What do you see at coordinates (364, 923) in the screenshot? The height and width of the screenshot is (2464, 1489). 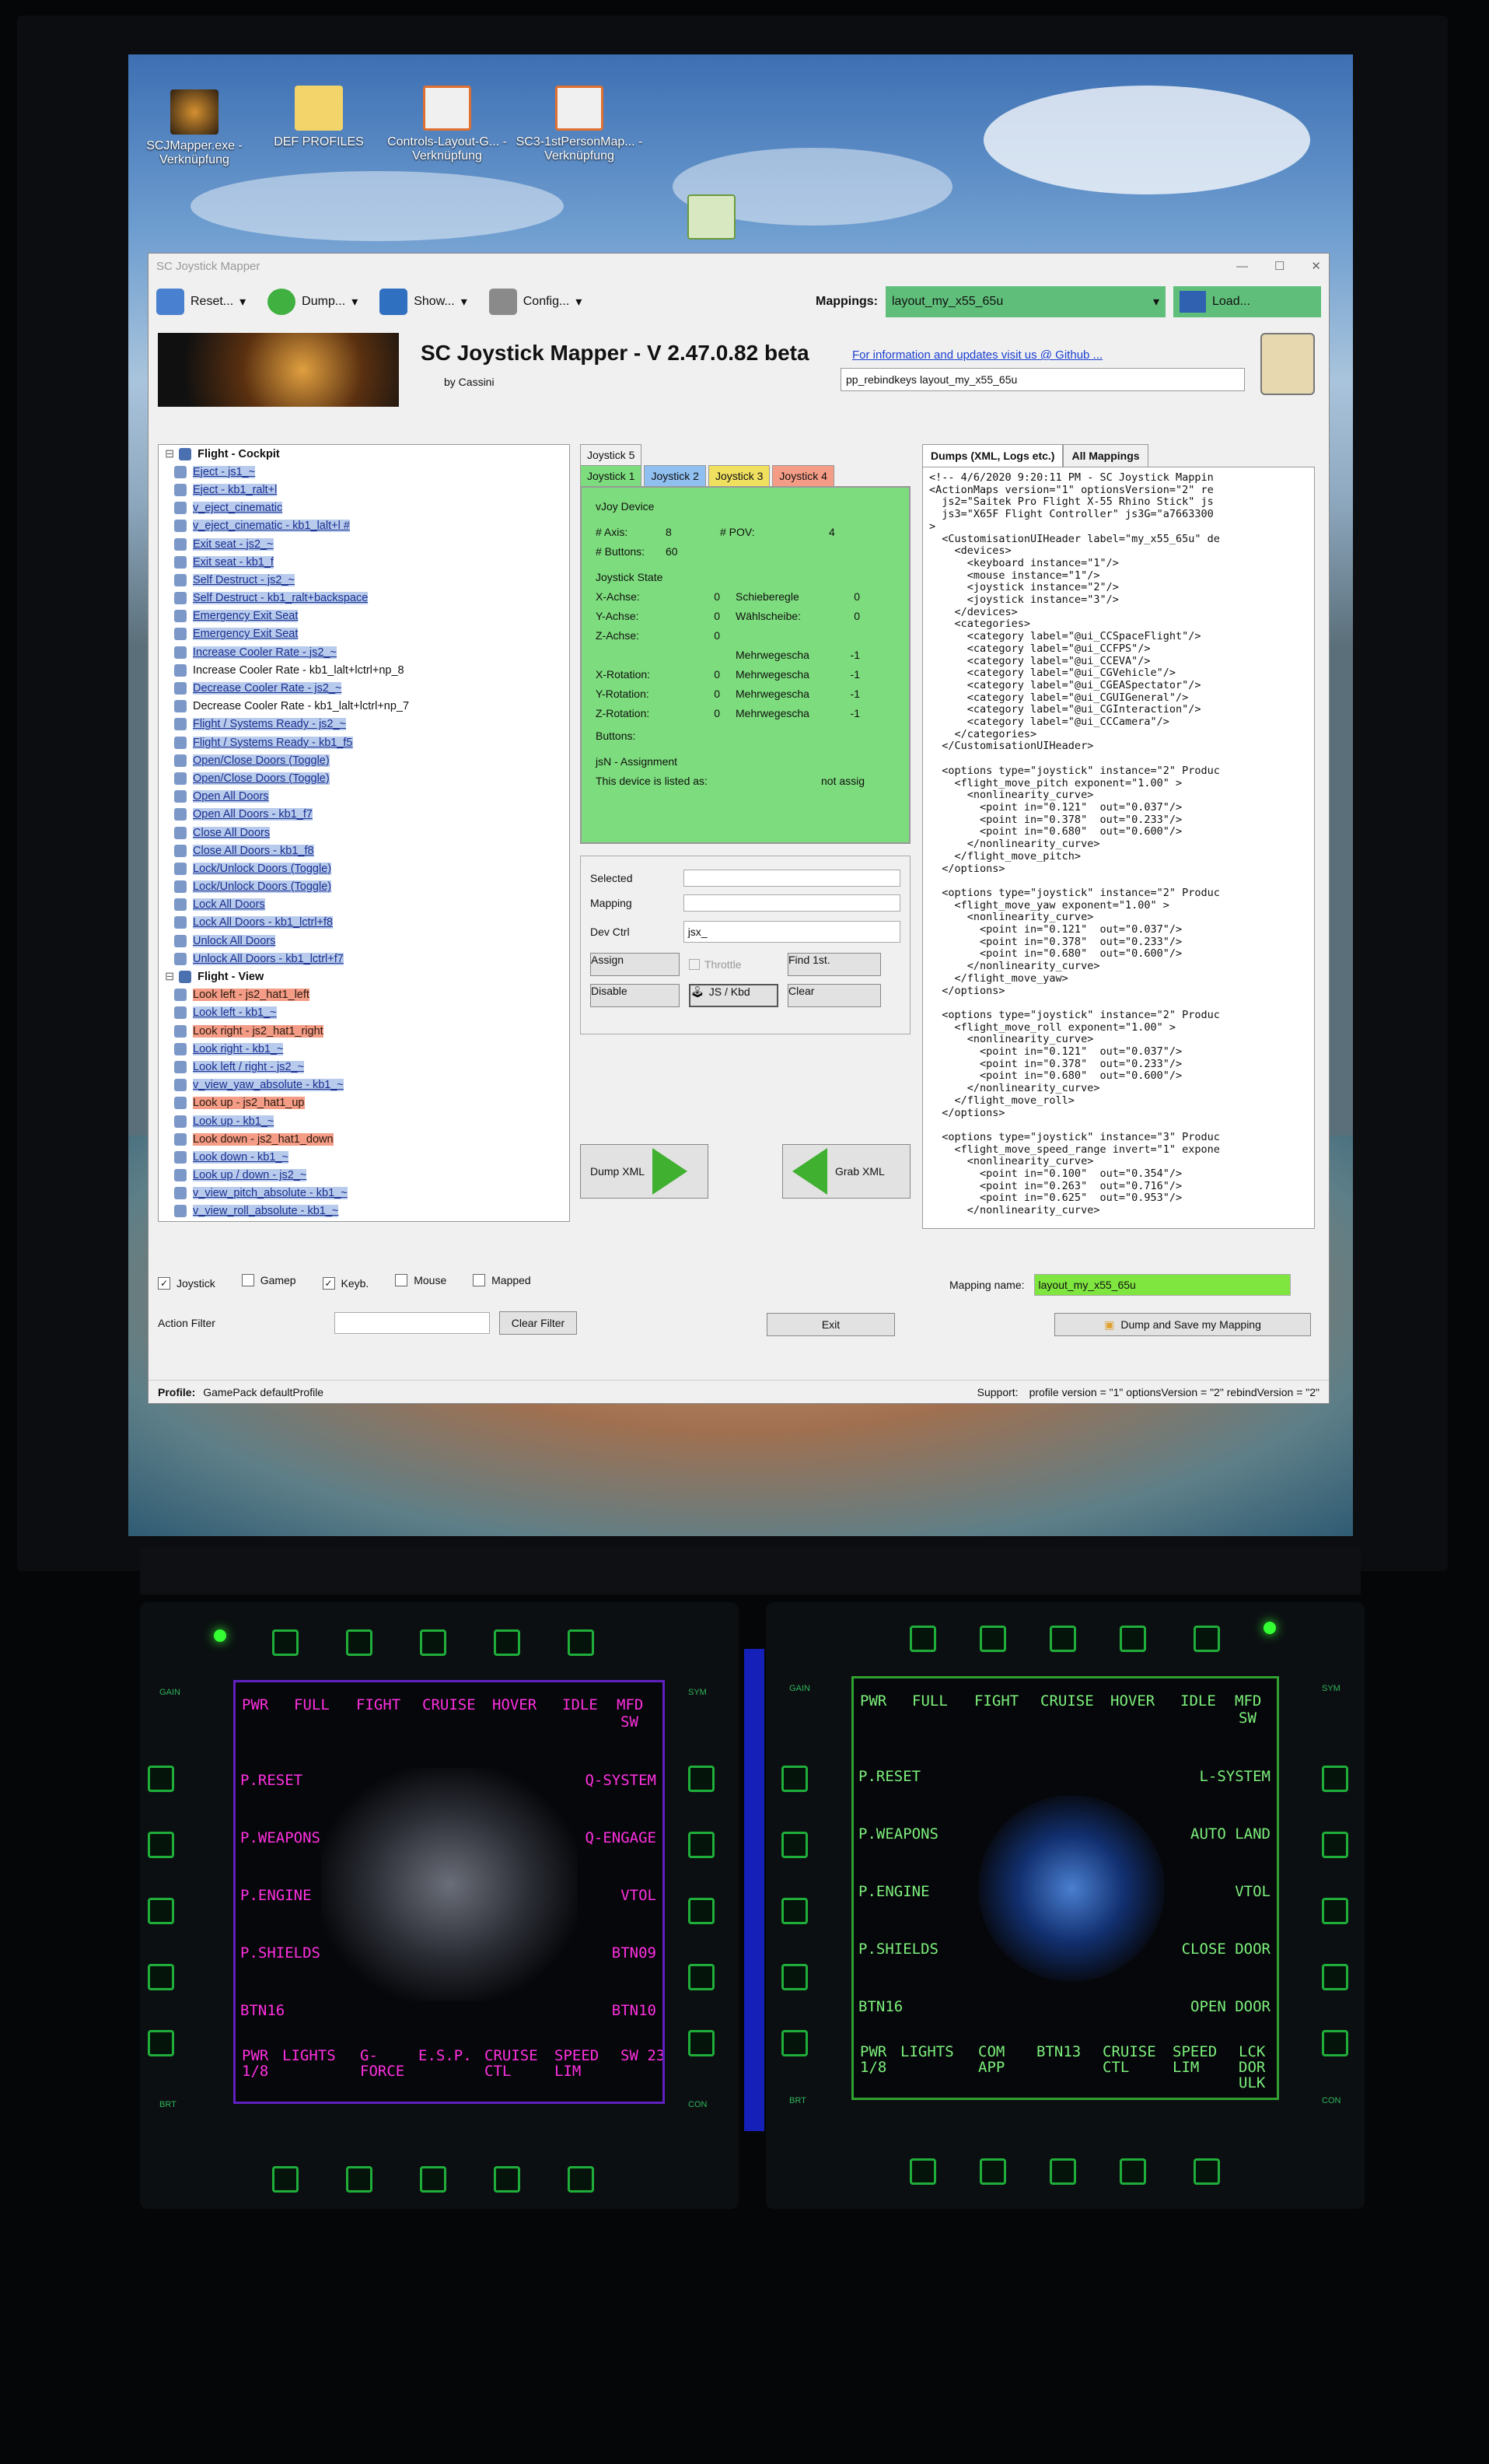 I see `tree-action-item: Lock All Doors - kb1_lctrl+f8` at bounding box center [364, 923].